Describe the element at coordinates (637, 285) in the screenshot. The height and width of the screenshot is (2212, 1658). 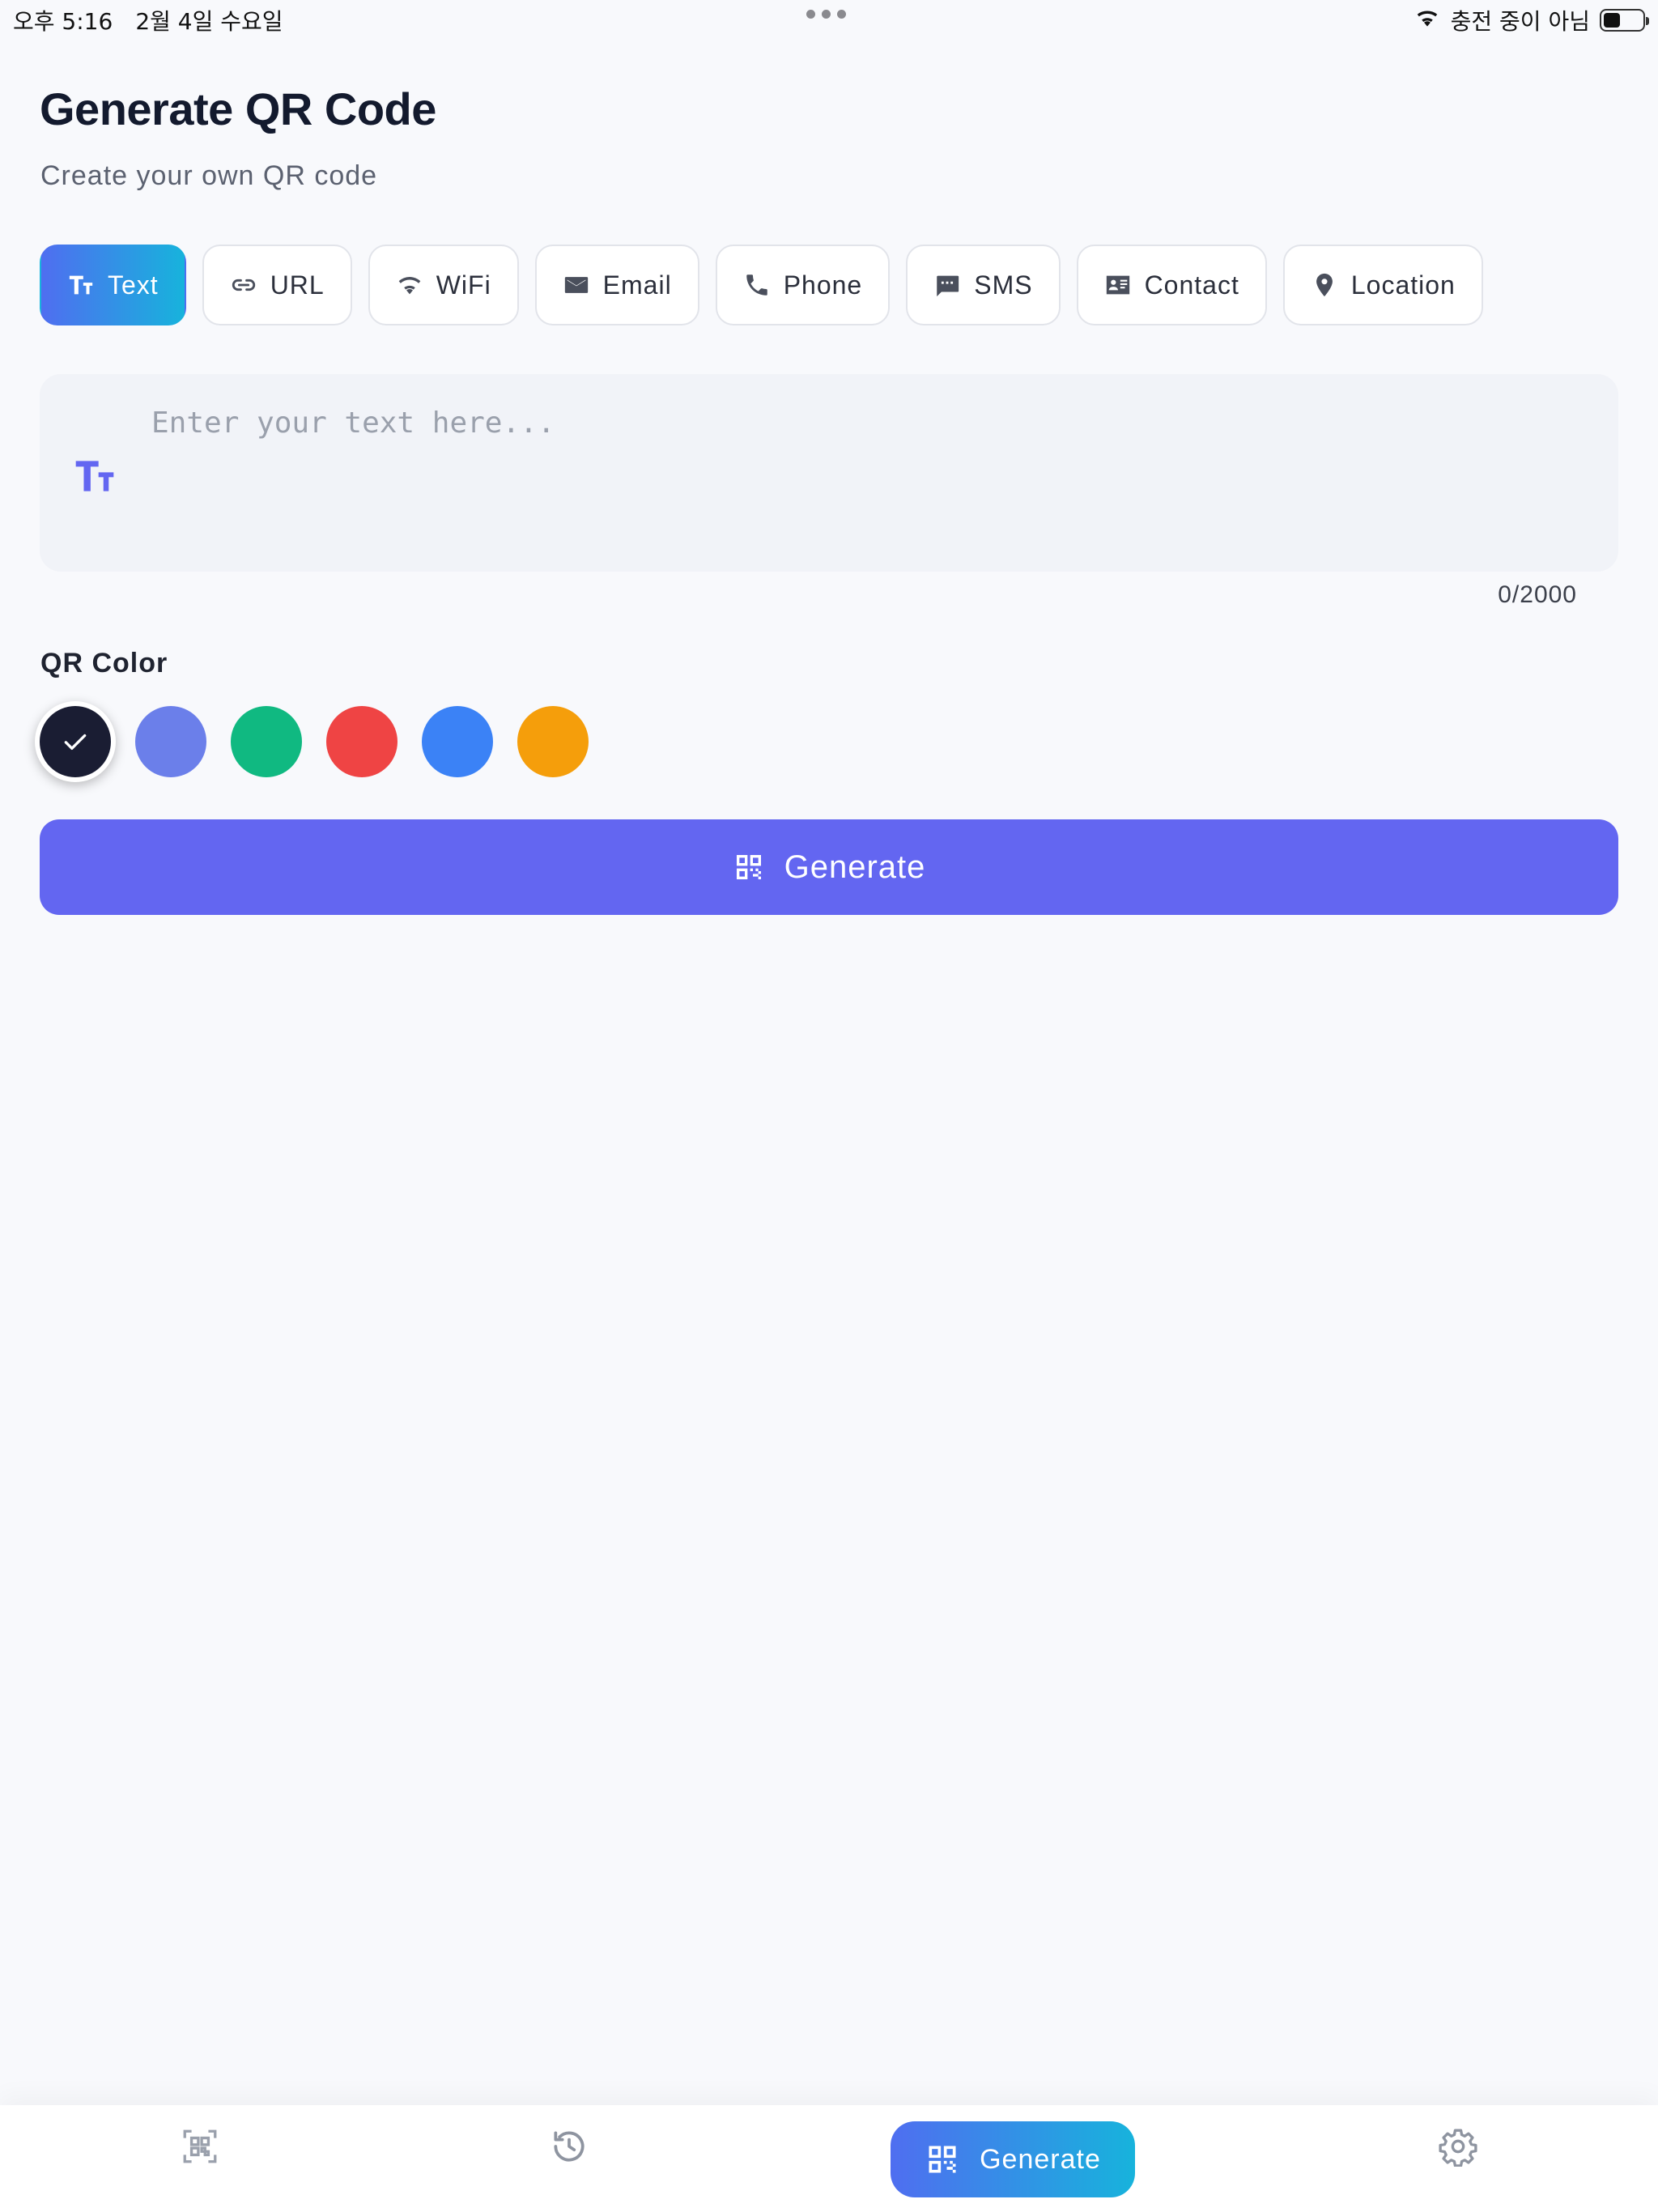
I see `tab-label: Email` at that location.